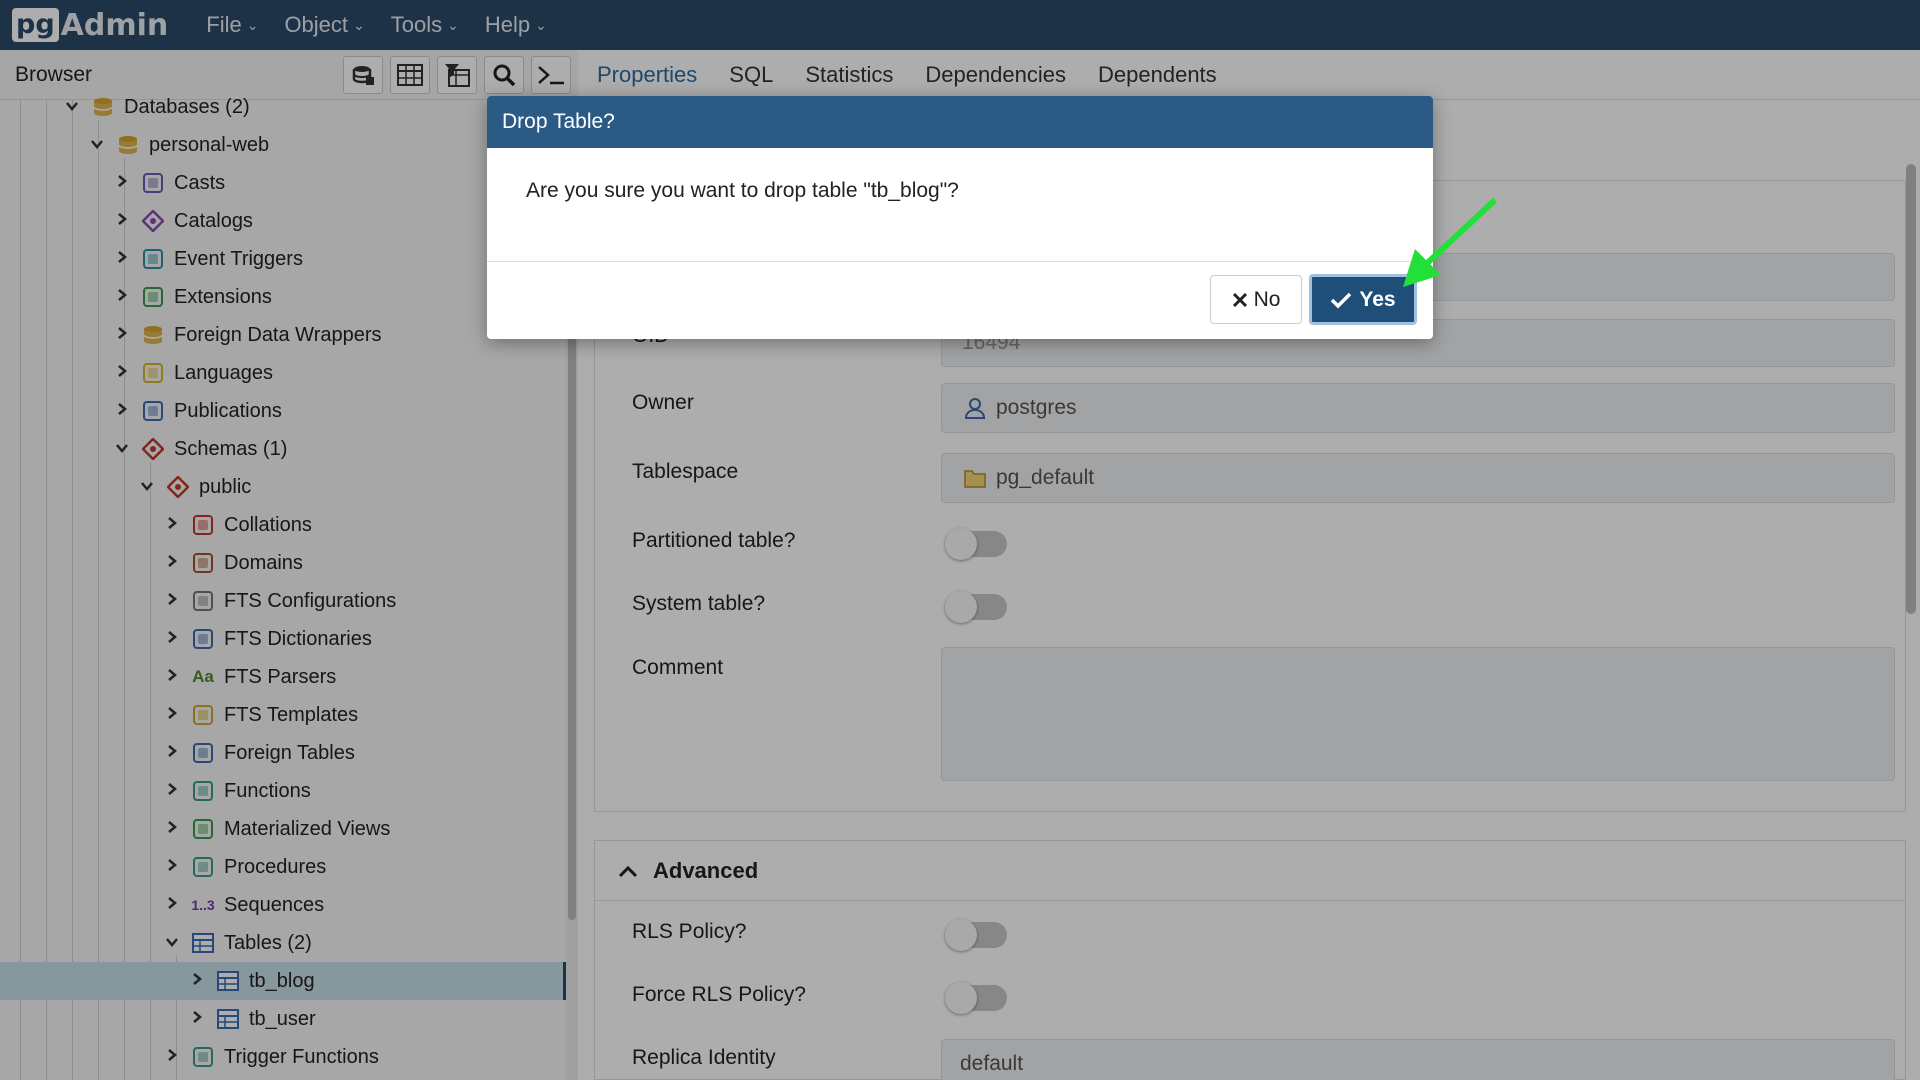 The image size is (1920, 1080). I want to click on yes-button-label: Yes, so click(1377, 299).